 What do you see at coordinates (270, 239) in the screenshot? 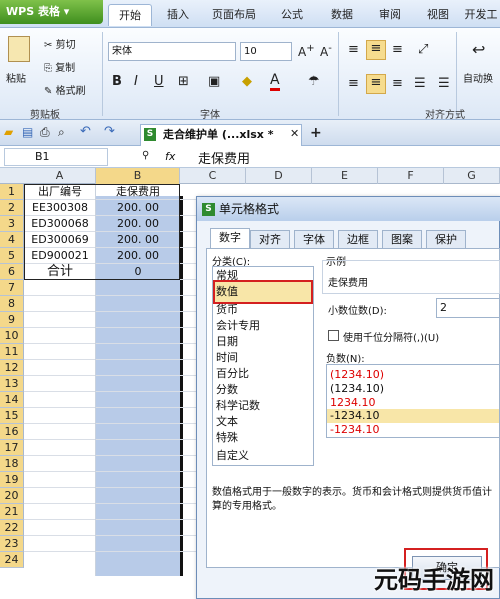
I see `dialog-tab-alignment: 对齐` at bounding box center [270, 239].